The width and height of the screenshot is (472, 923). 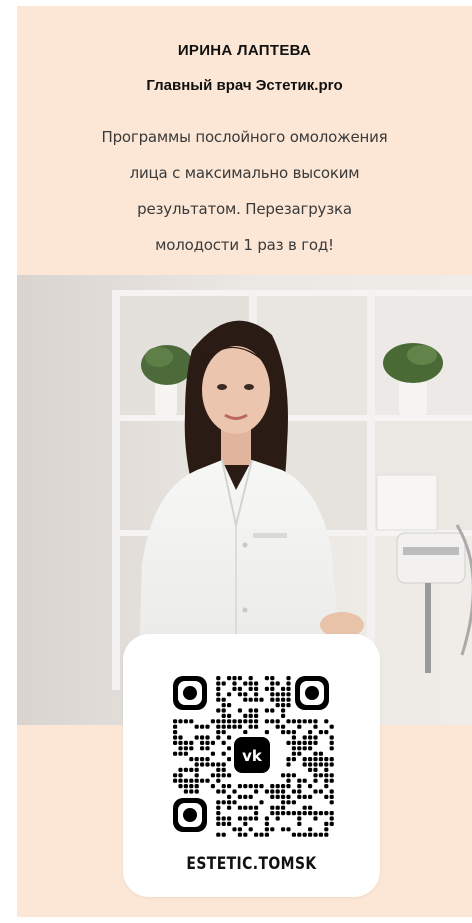 I want to click on svg-text: vk, so click(x=252, y=756).